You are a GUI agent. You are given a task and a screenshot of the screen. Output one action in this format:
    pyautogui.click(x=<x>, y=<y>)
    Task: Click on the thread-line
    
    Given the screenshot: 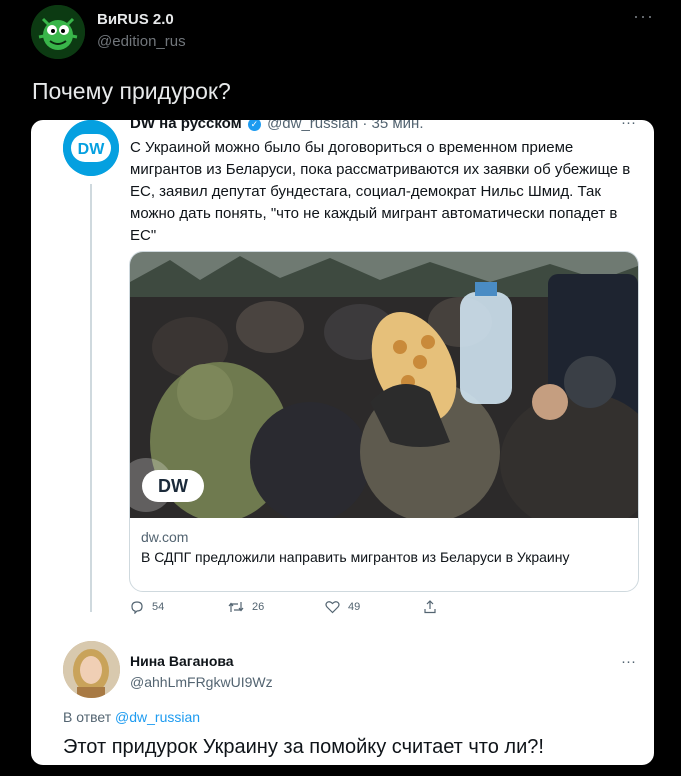 What is the action you would take?
    pyautogui.click(x=91, y=398)
    